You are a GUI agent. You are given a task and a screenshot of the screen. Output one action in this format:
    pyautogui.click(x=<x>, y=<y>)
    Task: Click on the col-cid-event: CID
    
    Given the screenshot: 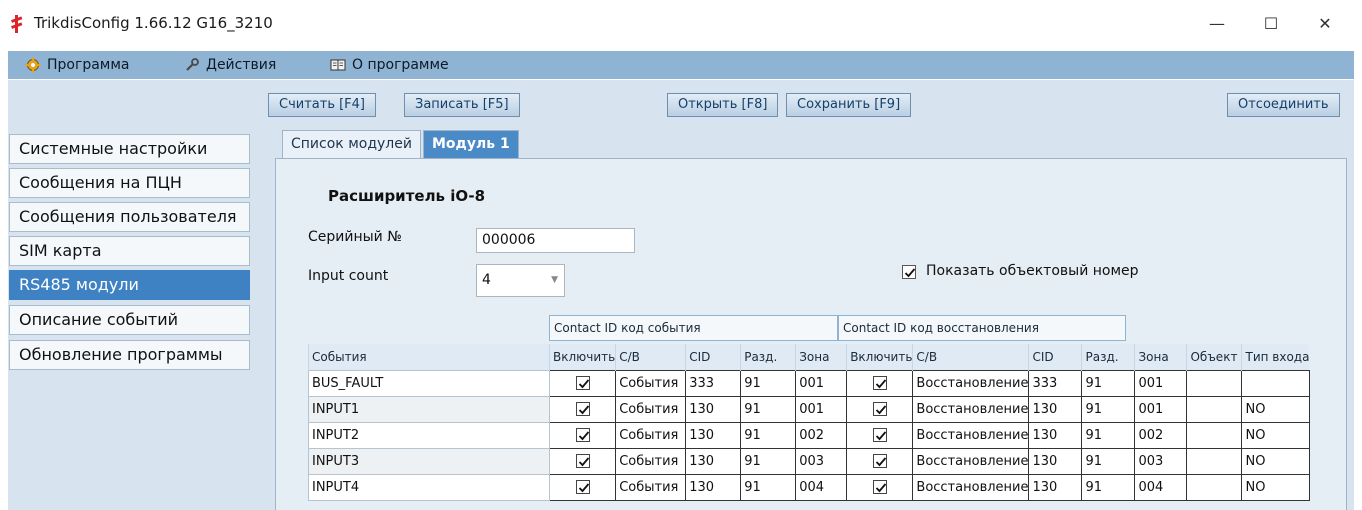 What is the action you would take?
    pyautogui.click(x=713, y=357)
    